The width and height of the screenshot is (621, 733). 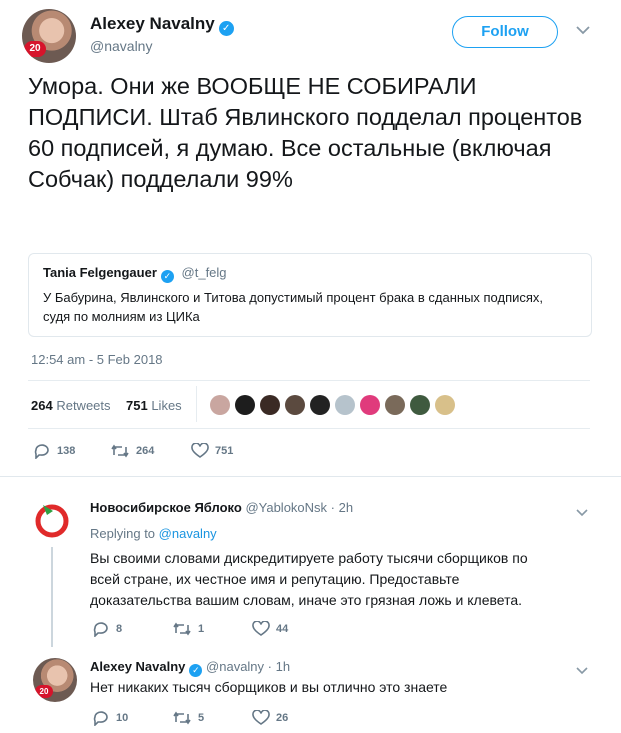 I want to click on reply-1-reply-action: 8, so click(x=107, y=629).